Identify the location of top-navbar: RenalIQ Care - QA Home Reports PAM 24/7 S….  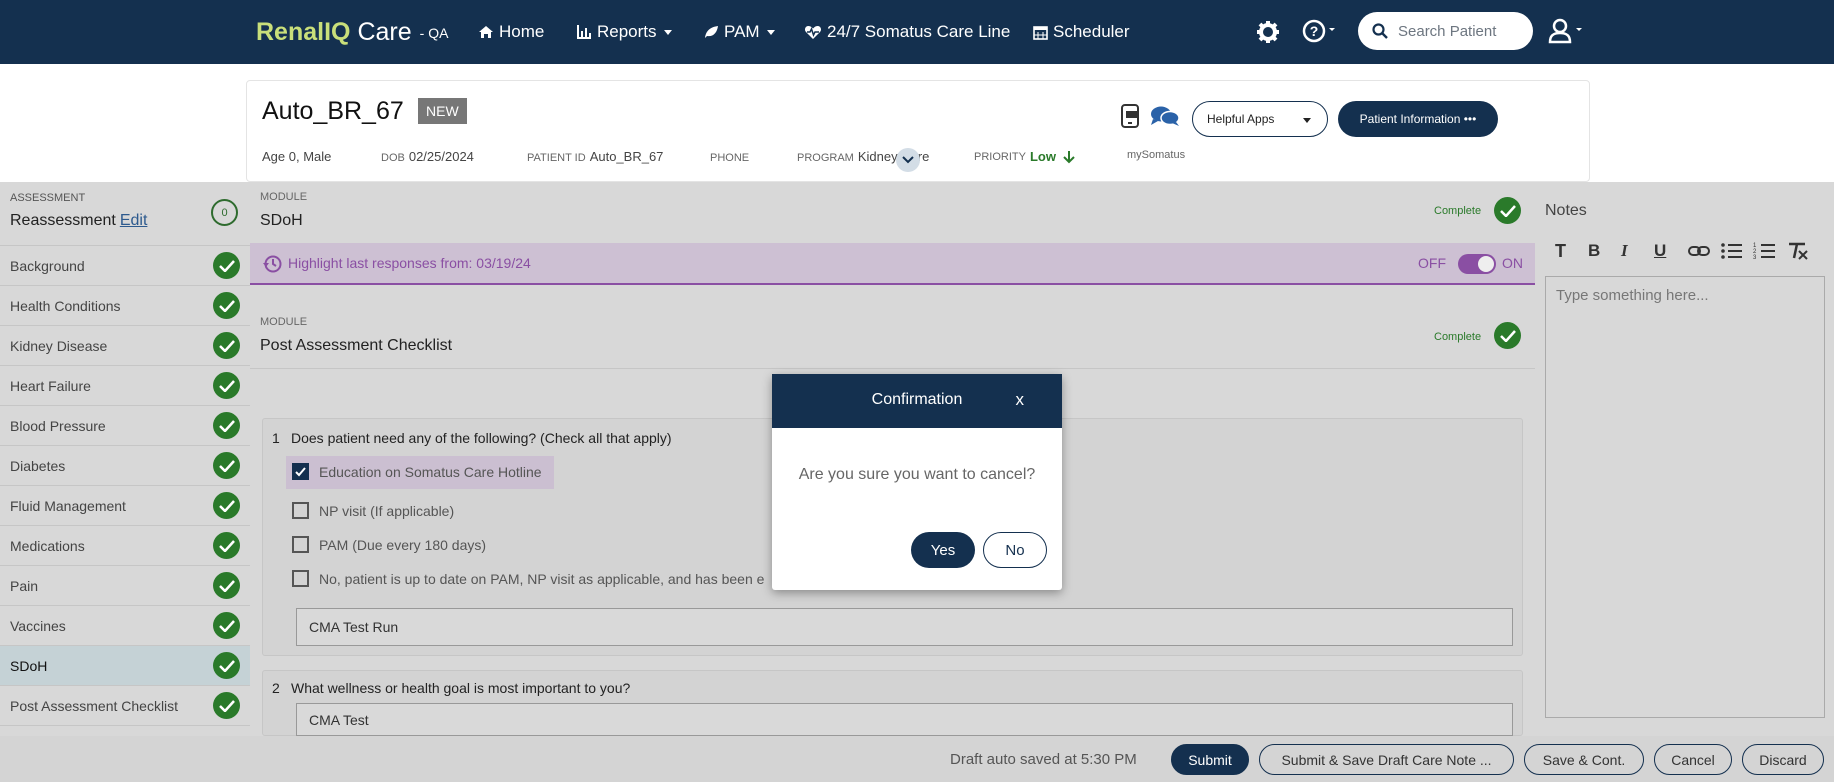
(917, 32).